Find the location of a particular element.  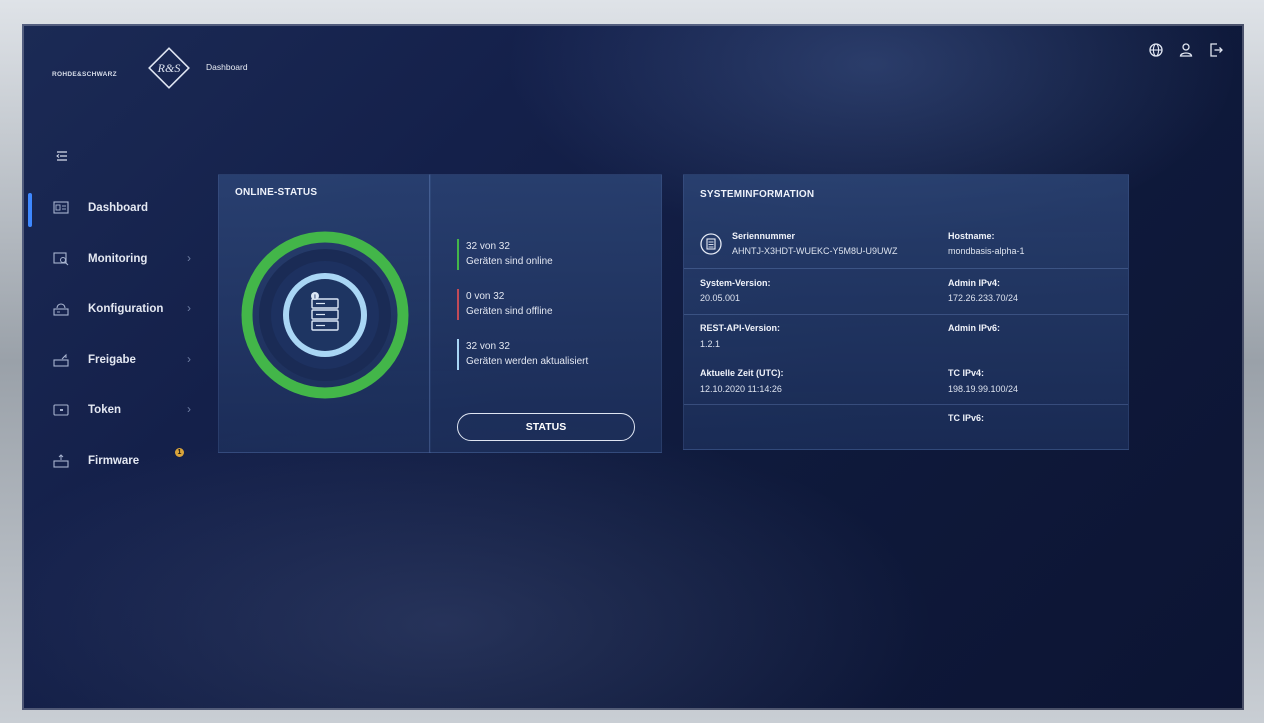

sidebar-item-label: Firmware is located at coordinates (114, 461).